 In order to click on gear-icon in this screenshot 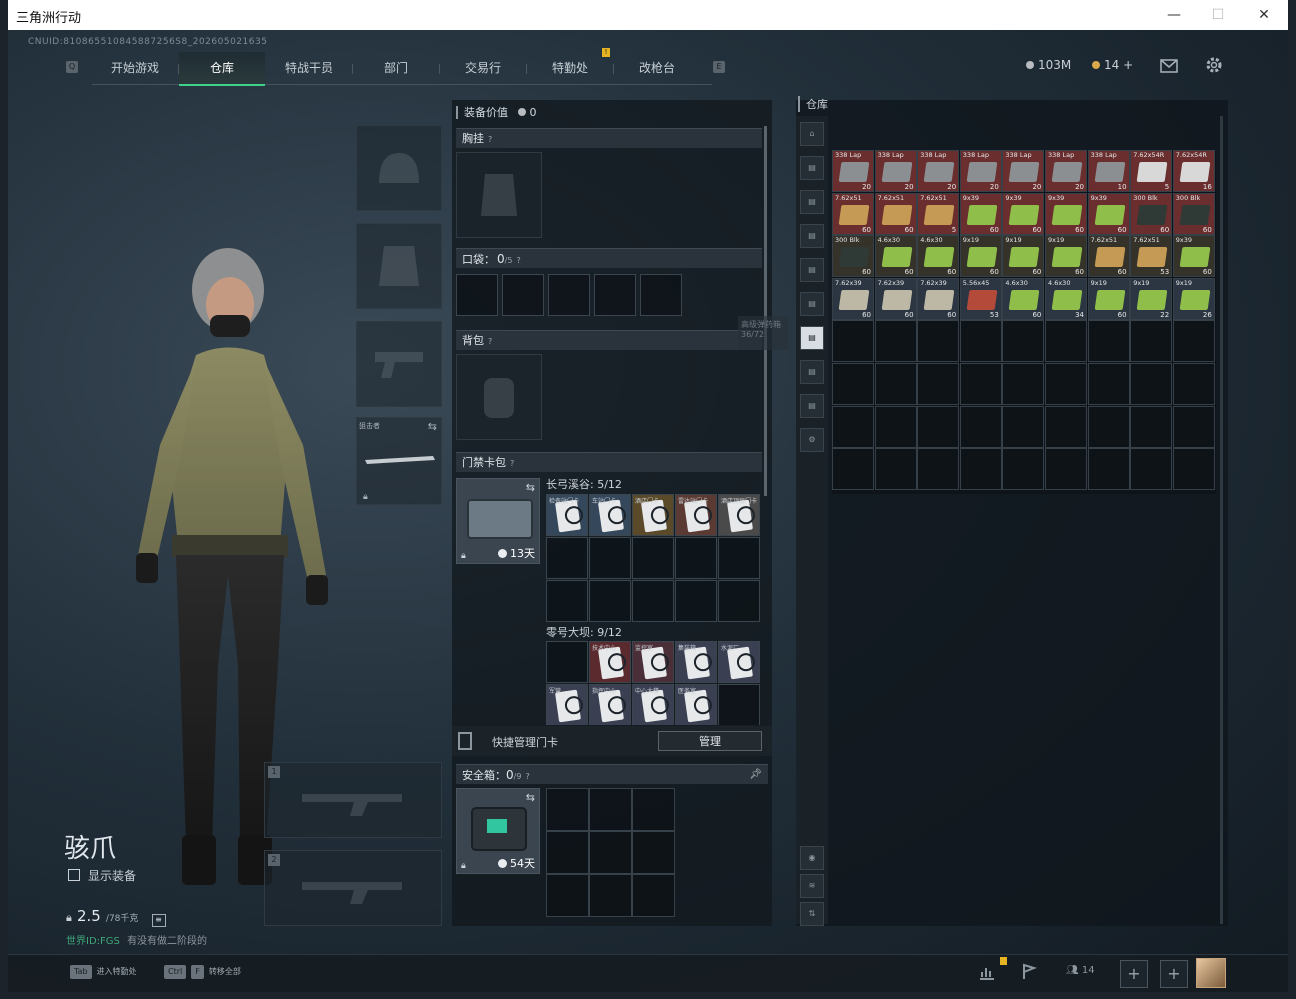, I will do `click(1214, 67)`.